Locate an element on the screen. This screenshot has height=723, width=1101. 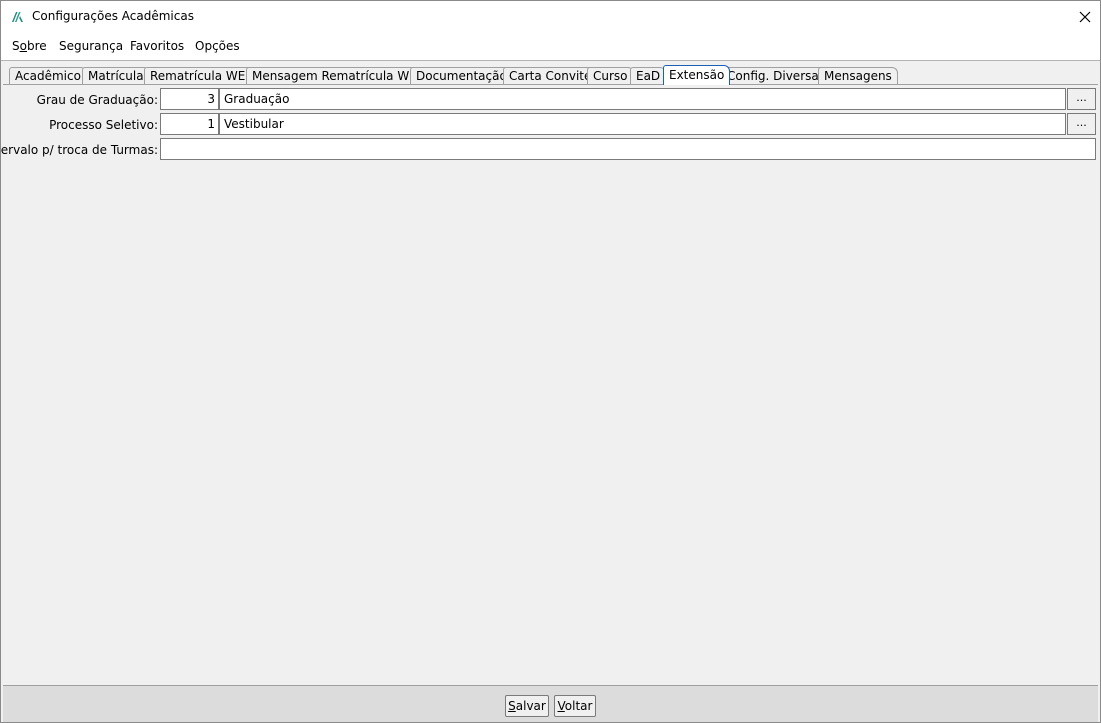
tab-mensagens: Mensagens is located at coordinates (858, 75).